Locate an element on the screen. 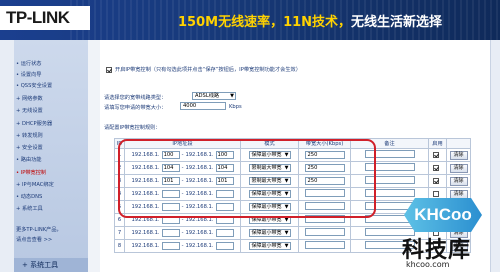 The image size is (500, 272). sidebar-item-security: + 安全设置 is located at coordinates (29, 147).